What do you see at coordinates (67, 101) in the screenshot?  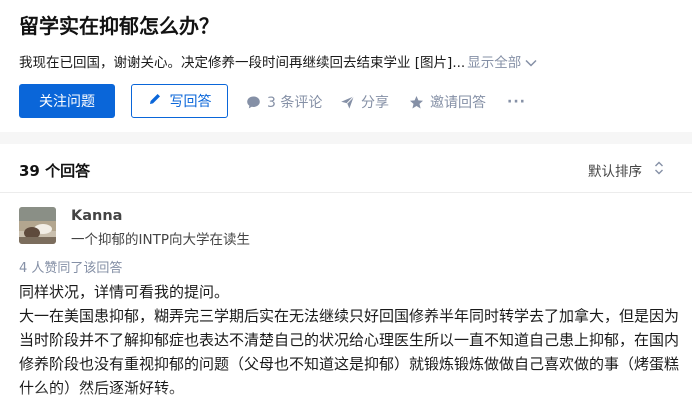 I see `follow-question-button: 关注问题` at bounding box center [67, 101].